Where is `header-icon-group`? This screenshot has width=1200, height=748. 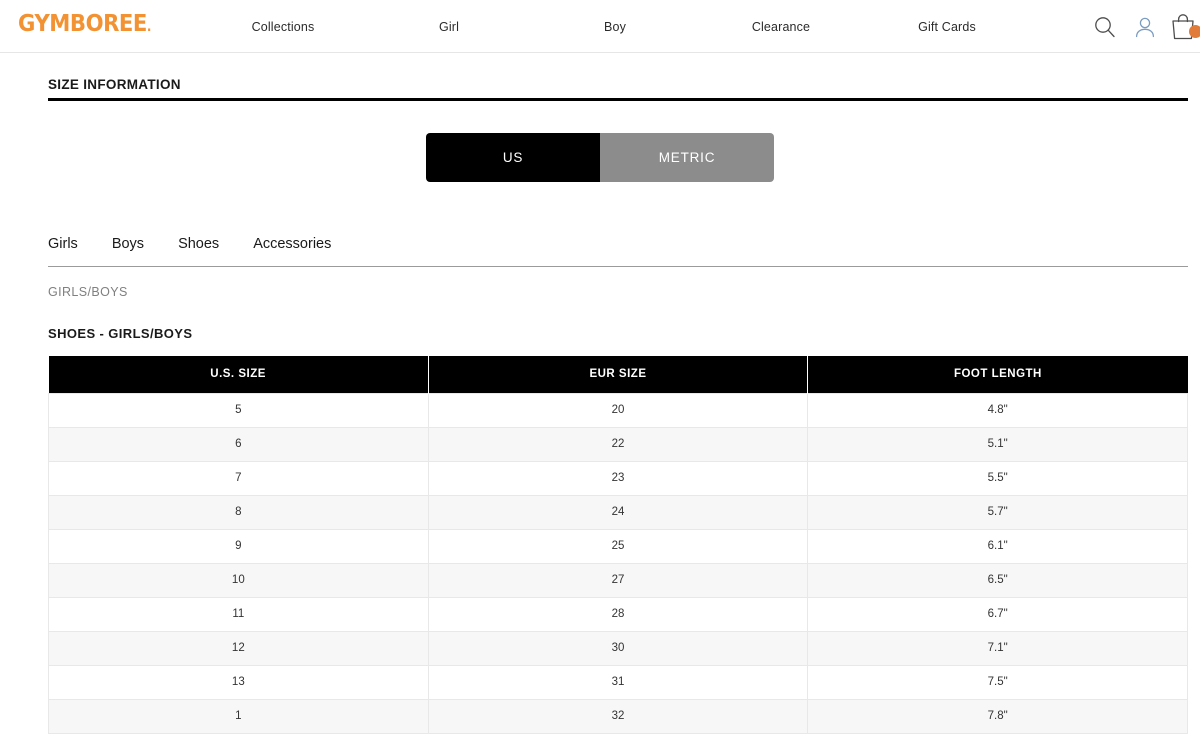
header-icon-group is located at coordinates (1145, 26).